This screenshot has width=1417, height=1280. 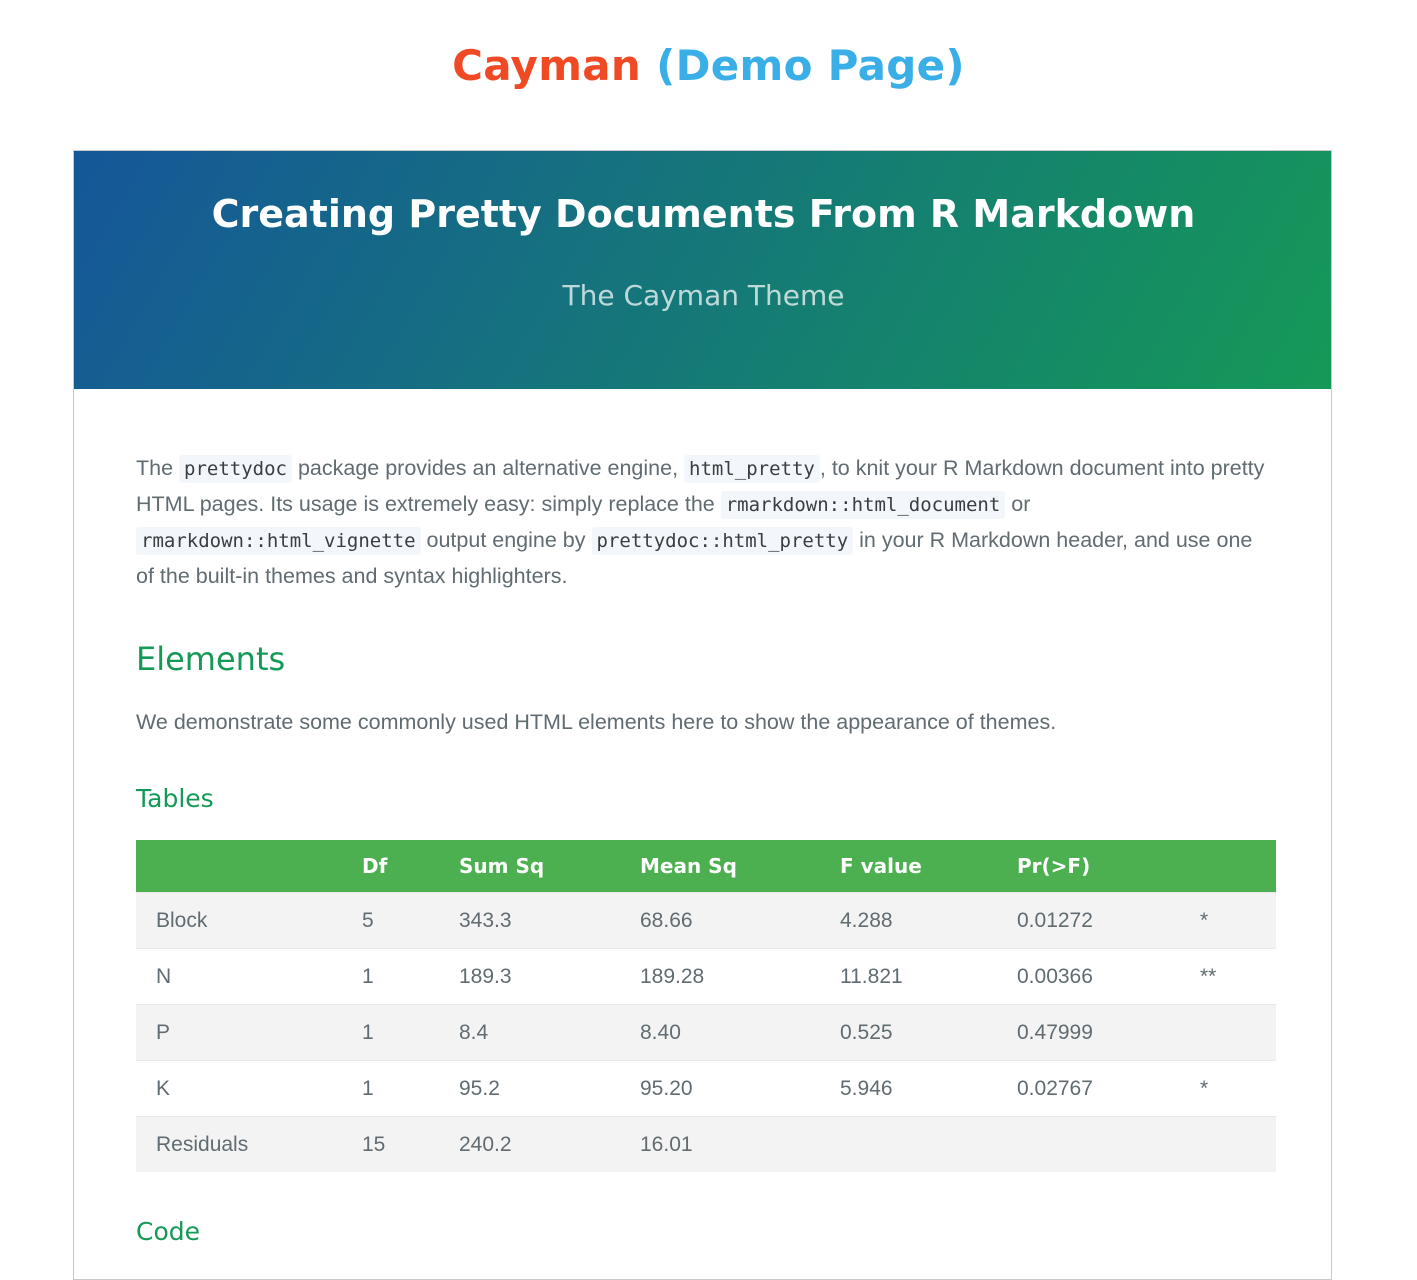 I want to click on table-cell: 4.288, so click(x=908, y=920).